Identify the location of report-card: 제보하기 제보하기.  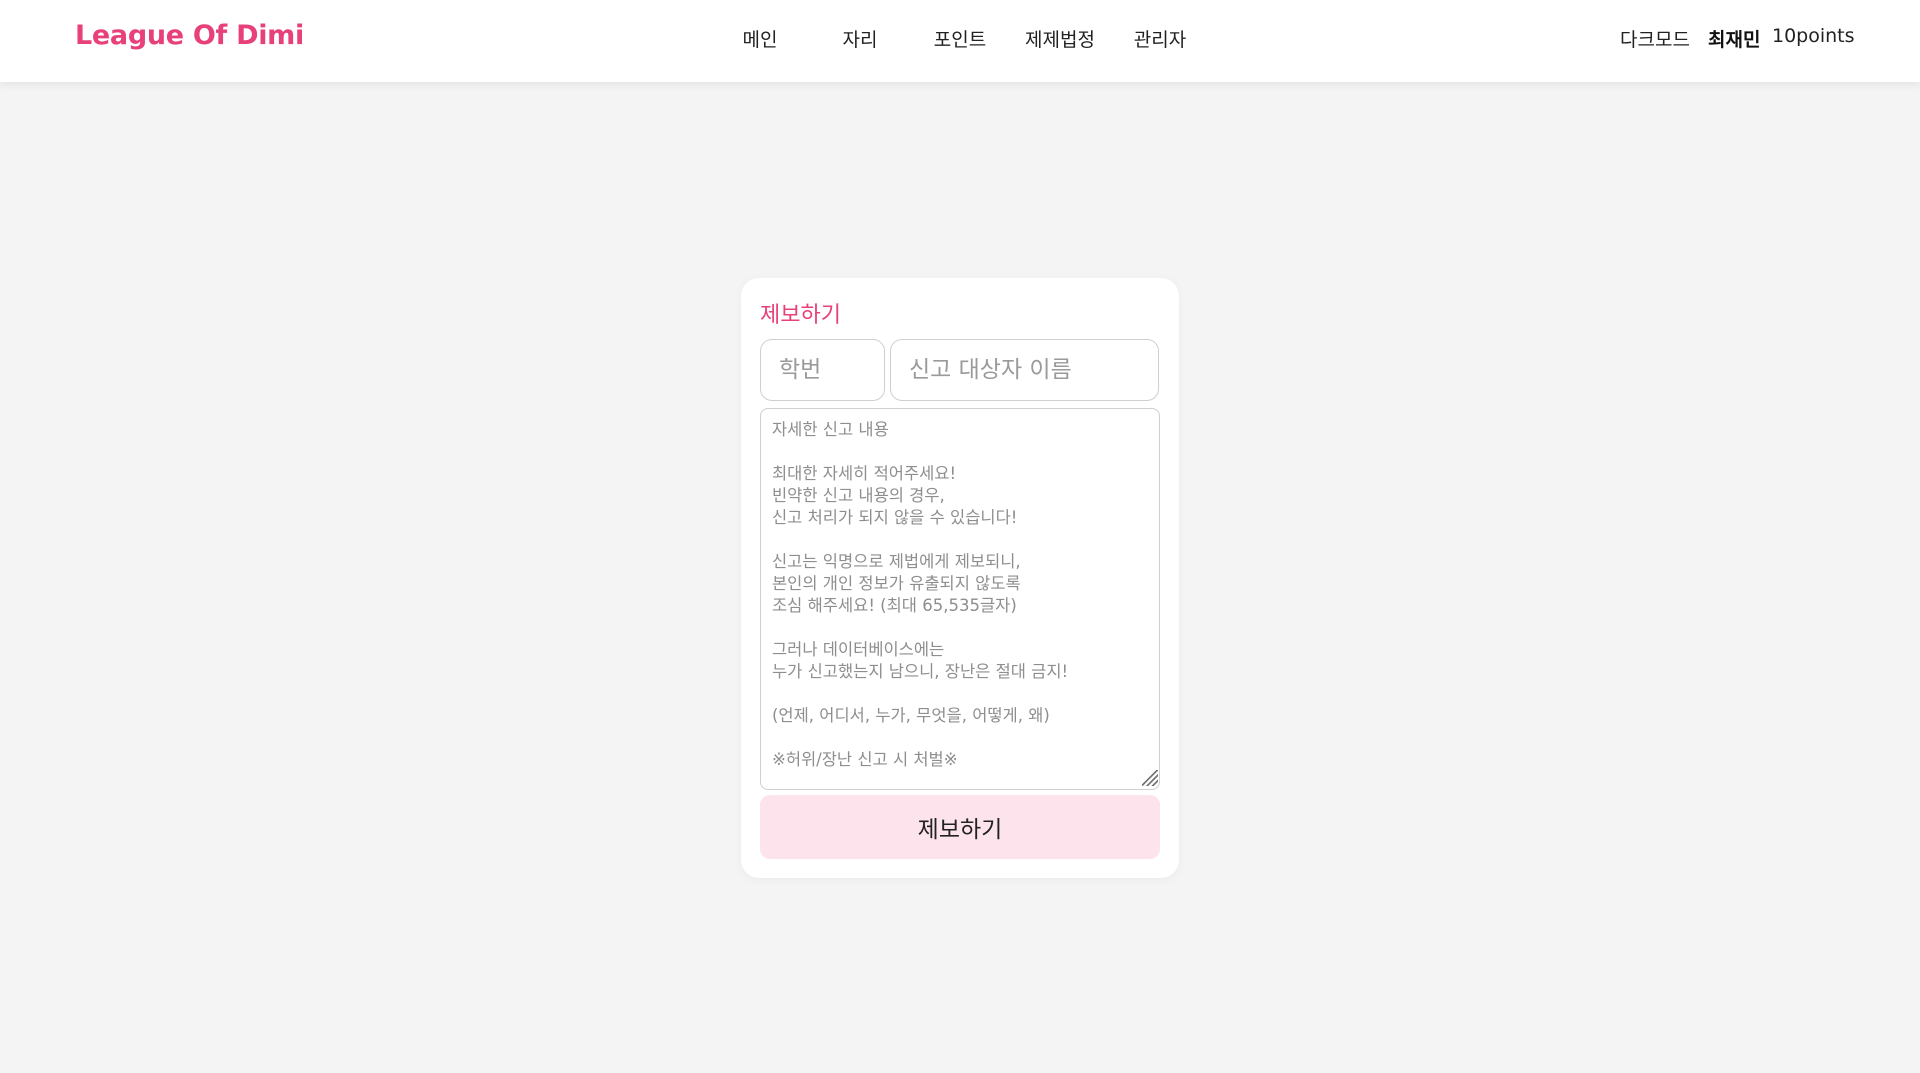
(960, 578).